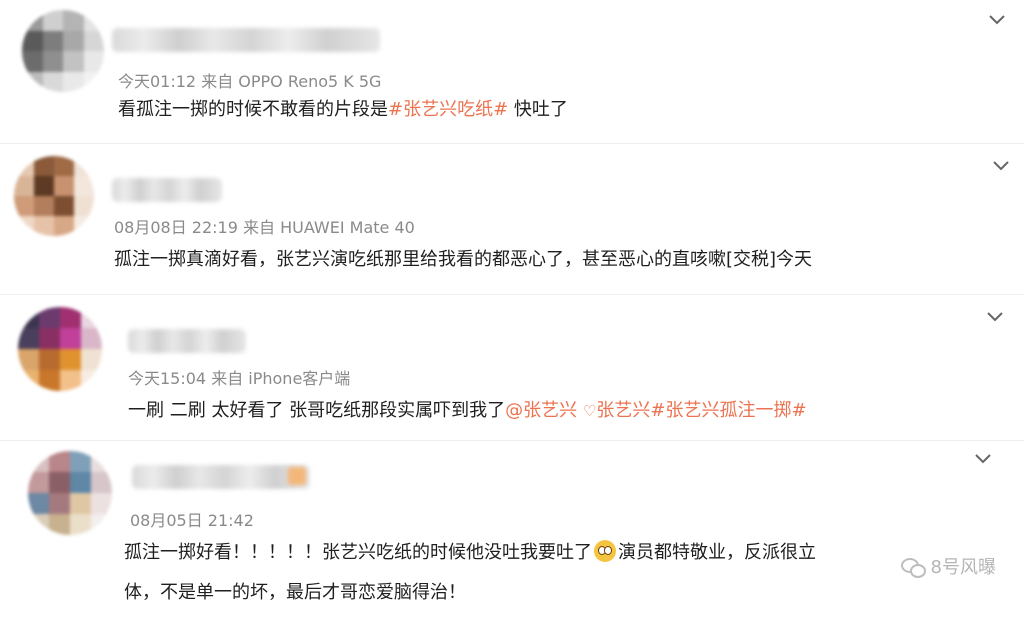  I want to click on comment-meta: 今天01:12 来自 OPPO Reno5 K 5G, so click(250, 81).